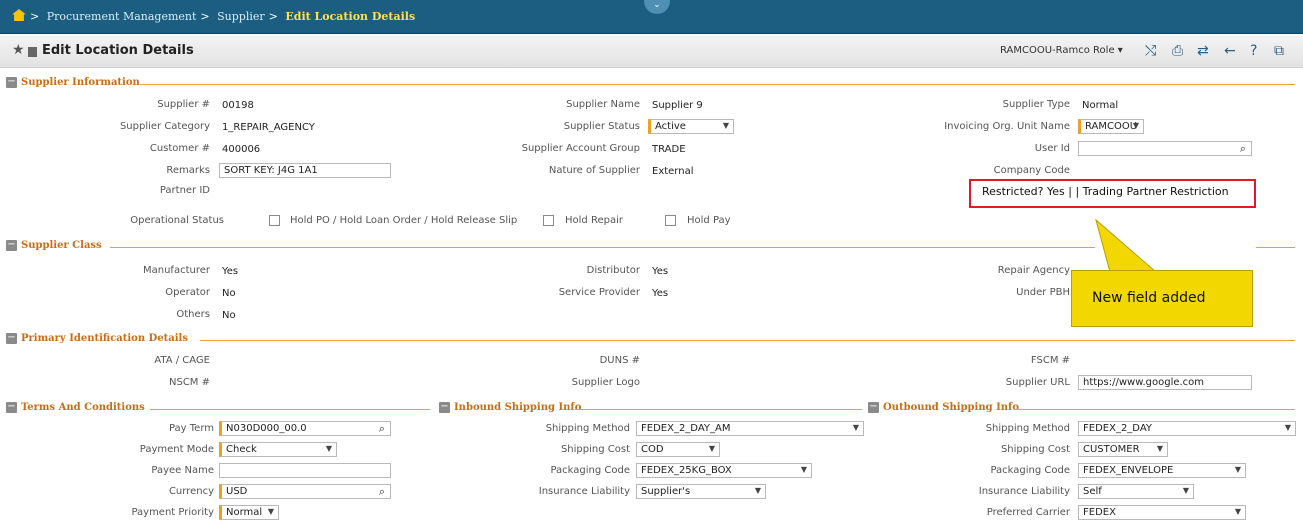 This screenshot has width=1303, height=528. I want to click on outbound-cost-select: CUSTOMER ▼, so click(1123, 449).